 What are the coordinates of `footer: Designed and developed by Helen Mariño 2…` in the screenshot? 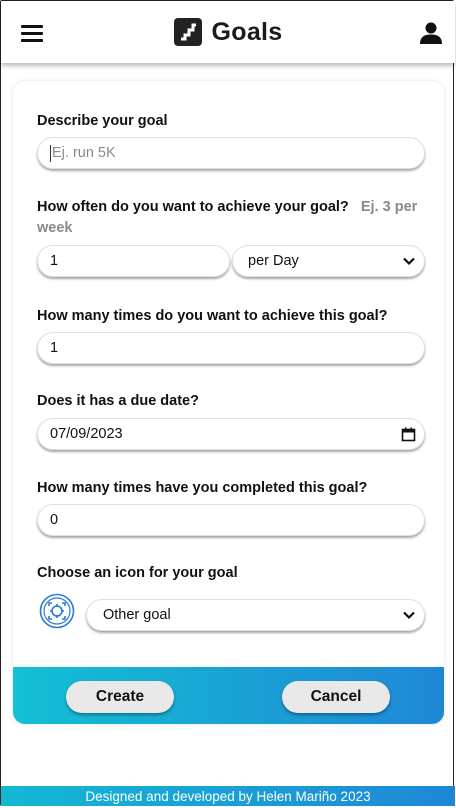 It's located at (228, 796).